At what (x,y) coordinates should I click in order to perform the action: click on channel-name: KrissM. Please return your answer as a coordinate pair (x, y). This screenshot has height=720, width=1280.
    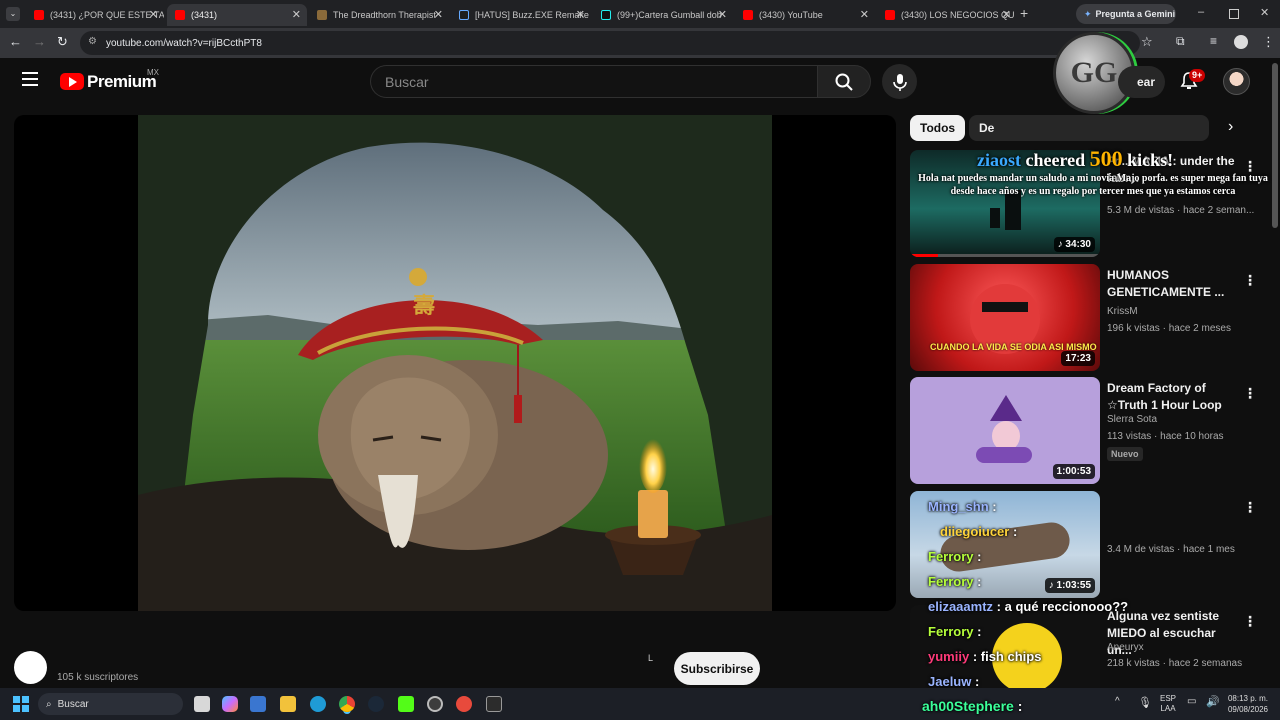
    Looking at the image, I should click on (1122, 311).